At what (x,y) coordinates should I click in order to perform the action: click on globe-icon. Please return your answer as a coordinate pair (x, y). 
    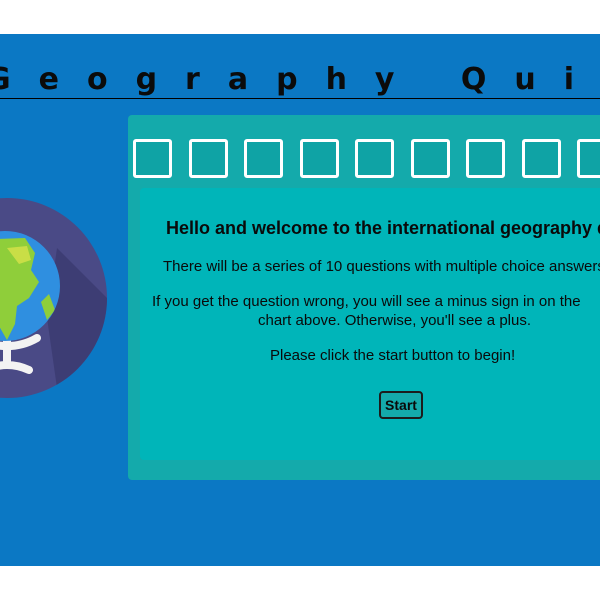
    Looking at the image, I should click on (53, 298).